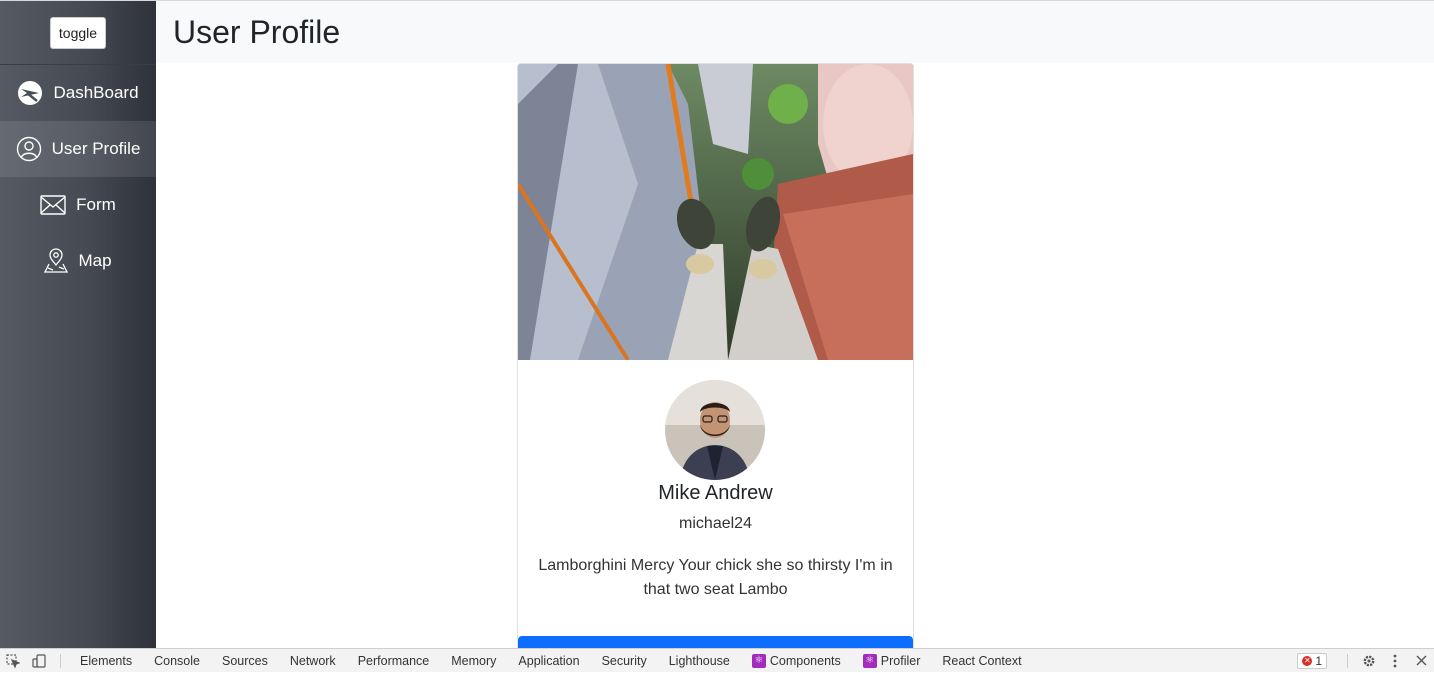 Image resolution: width=1434 pixels, height=673 pixels. What do you see at coordinates (96, 148) in the screenshot?
I see `sidebar-item-label: User Profile` at bounding box center [96, 148].